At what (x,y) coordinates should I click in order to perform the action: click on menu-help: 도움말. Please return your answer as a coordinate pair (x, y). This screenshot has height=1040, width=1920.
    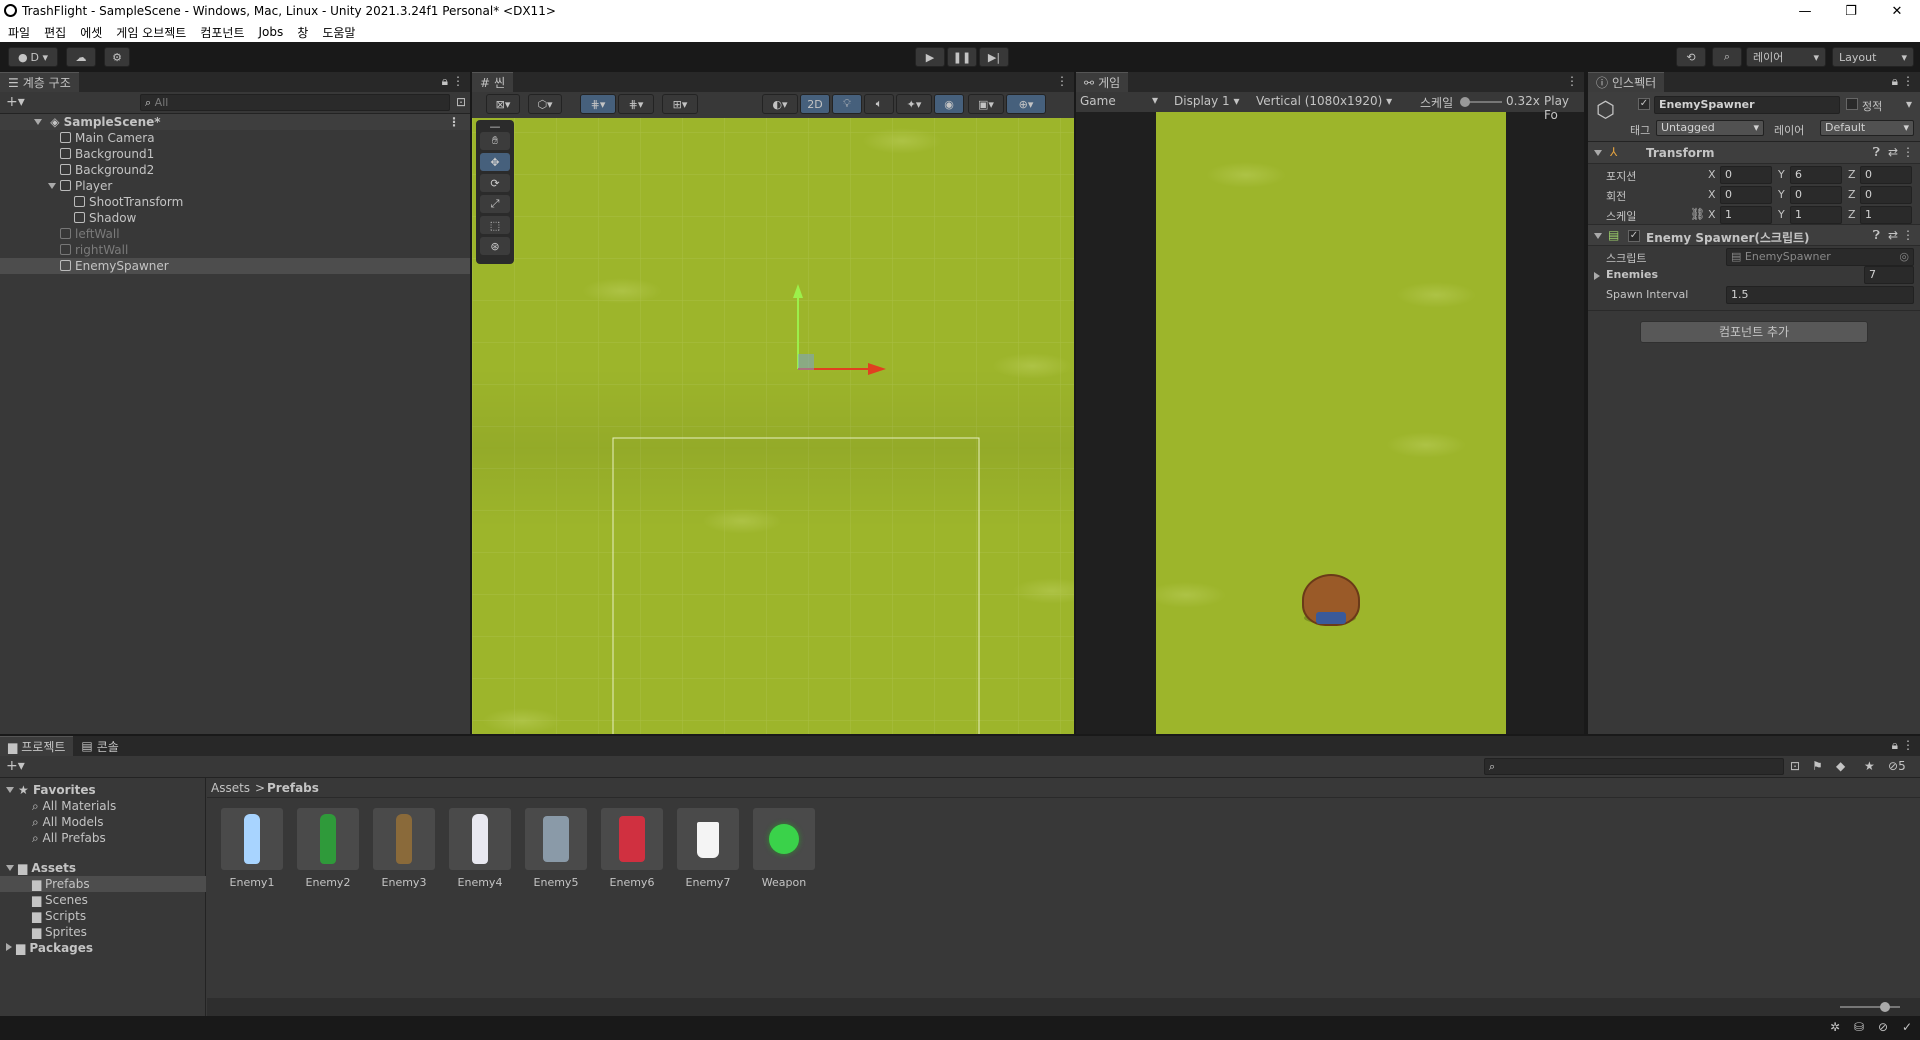
    Looking at the image, I should click on (338, 32).